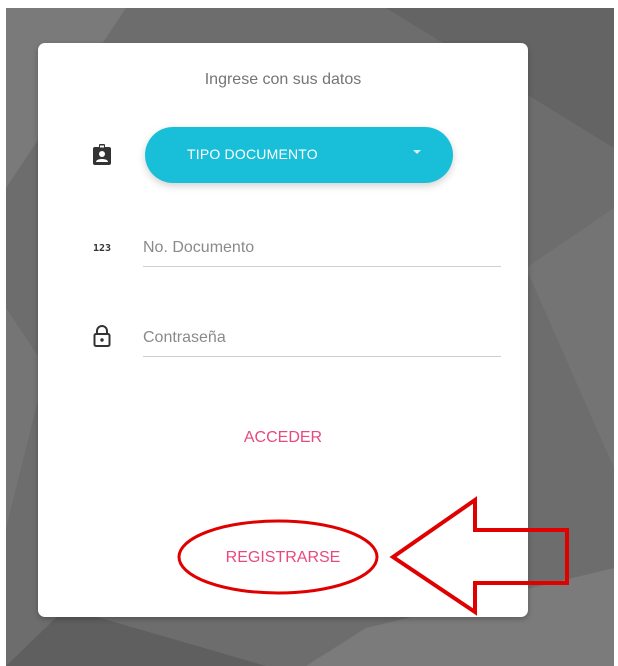 Image resolution: width=618 pixels, height=666 pixels. I want to click on document-number-input, so click(322, 248).